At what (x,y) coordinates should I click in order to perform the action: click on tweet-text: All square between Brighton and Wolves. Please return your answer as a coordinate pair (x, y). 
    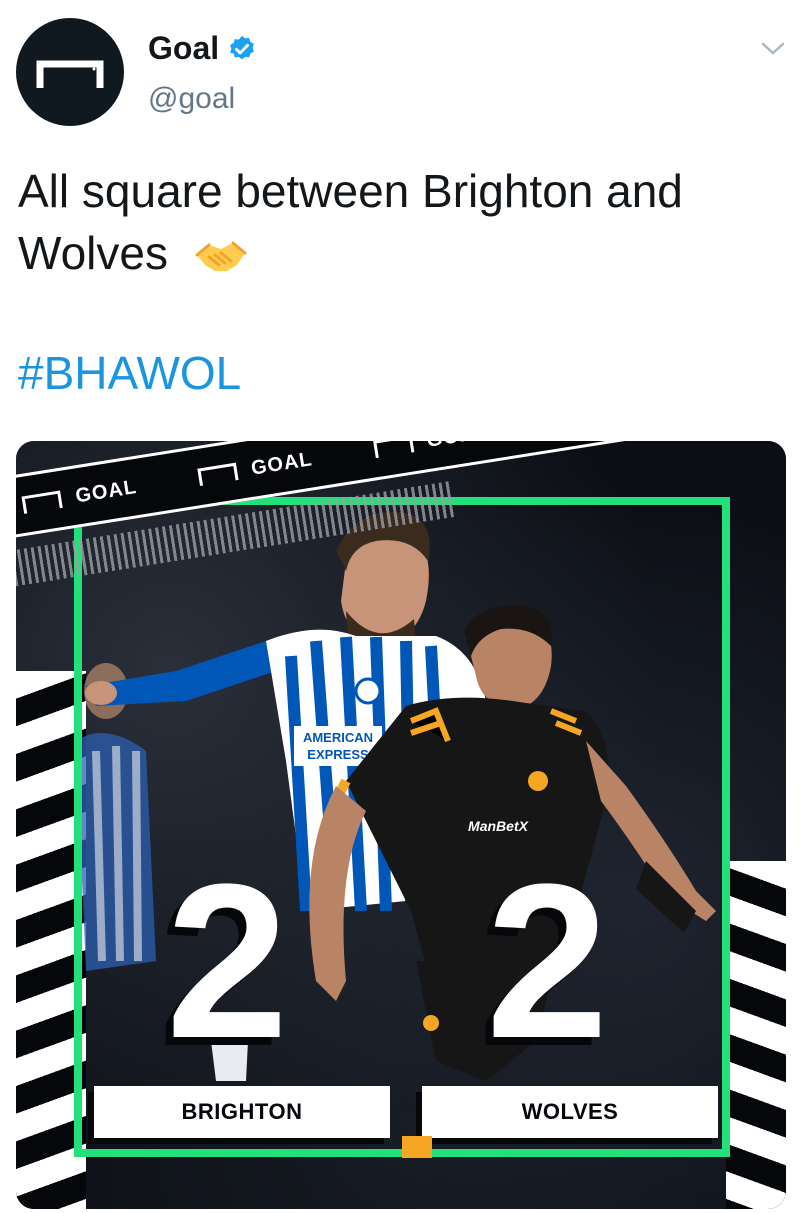
    Looking at the image, I should click on (398, 222).